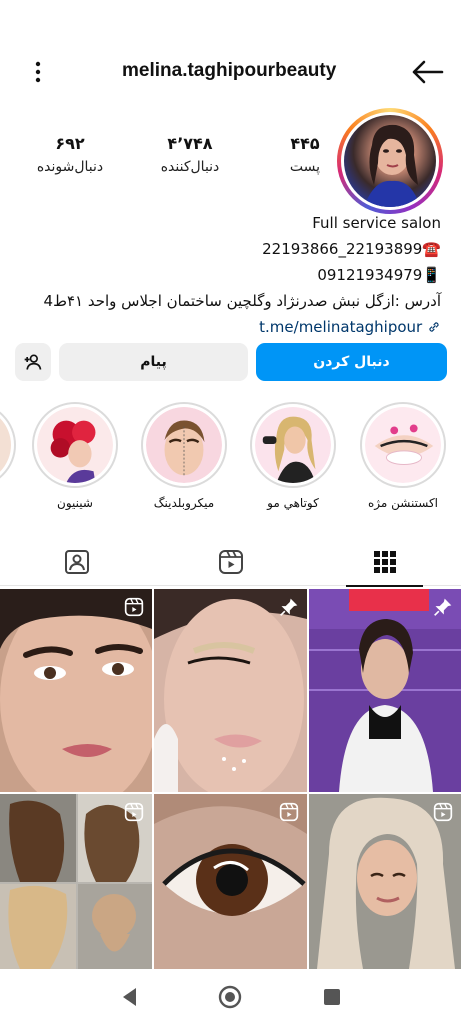 The width and height of the screenshot is (461, 1024). I want to click on highlight-label: کوتاهي مو, so click(293, 503).